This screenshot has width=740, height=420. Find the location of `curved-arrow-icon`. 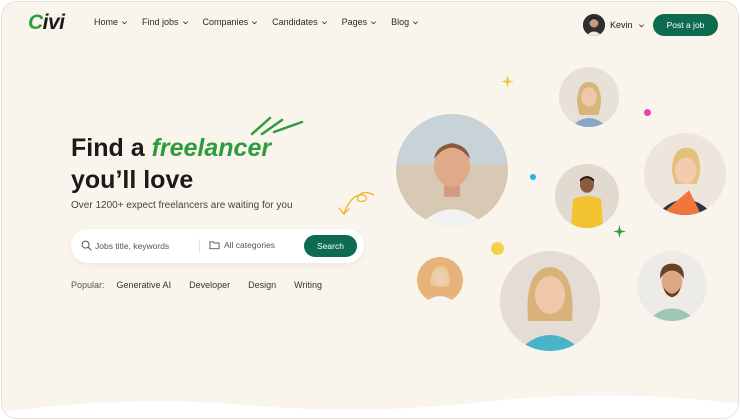

curved-arrow-icon is located at coordinates (356, 203).